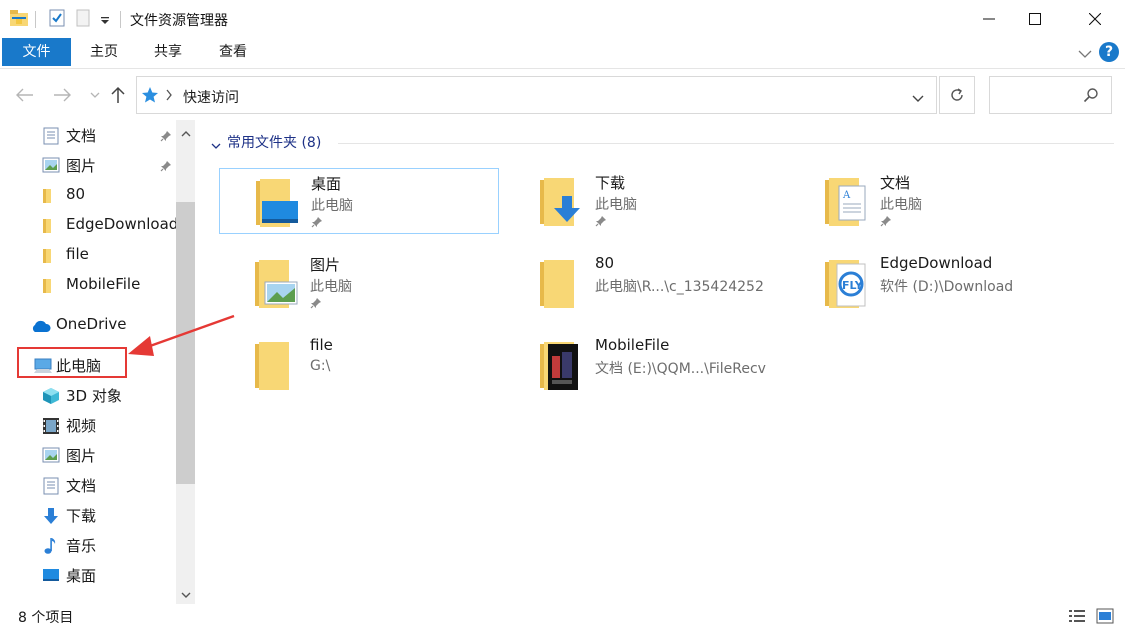 The image size is (1125, 632). I want to click on folder-tile-pictures: 图片 此电脑, so click(359, 283).